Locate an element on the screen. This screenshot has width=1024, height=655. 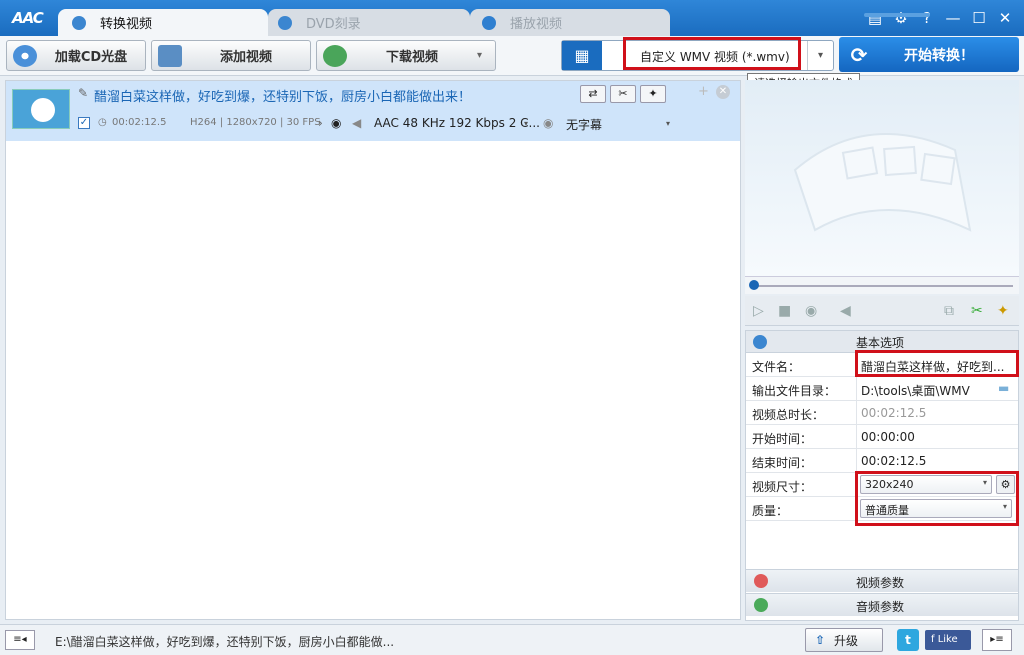
audio-track-icon: ◉ is located at coordinates (336, 123).